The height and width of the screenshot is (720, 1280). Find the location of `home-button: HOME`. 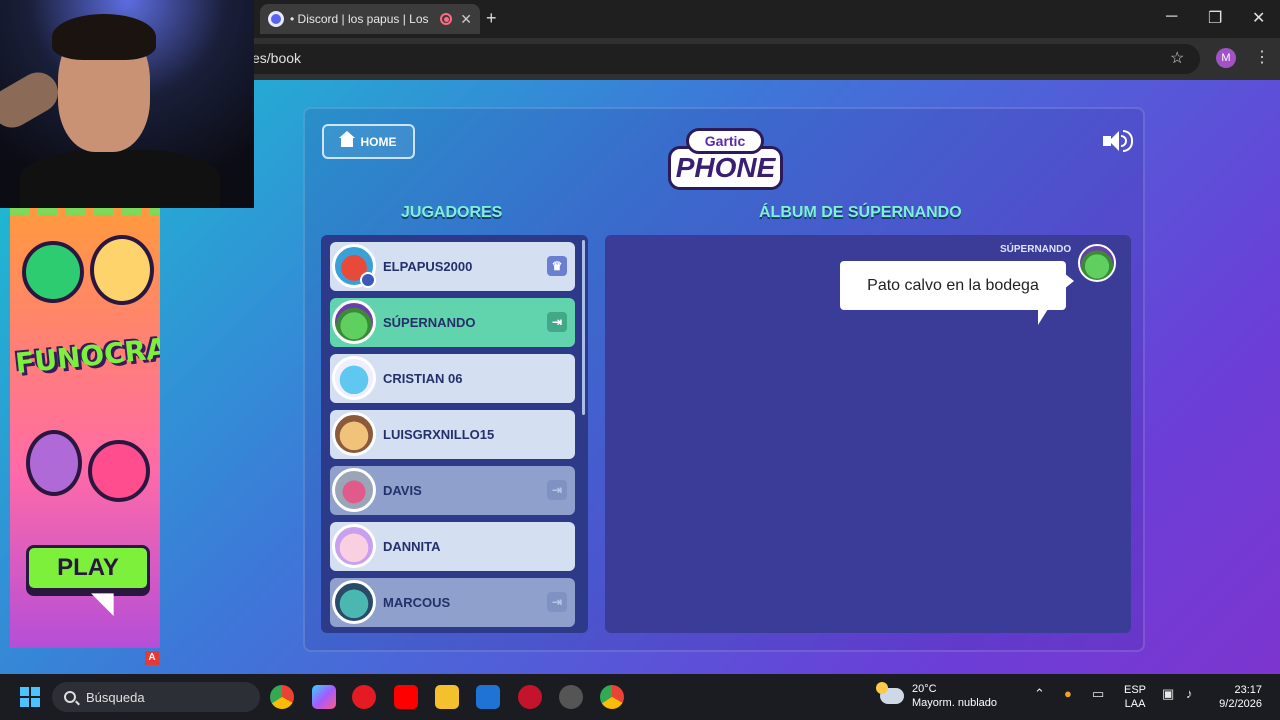

home-button: HOME is located at coordinates (368, 141).